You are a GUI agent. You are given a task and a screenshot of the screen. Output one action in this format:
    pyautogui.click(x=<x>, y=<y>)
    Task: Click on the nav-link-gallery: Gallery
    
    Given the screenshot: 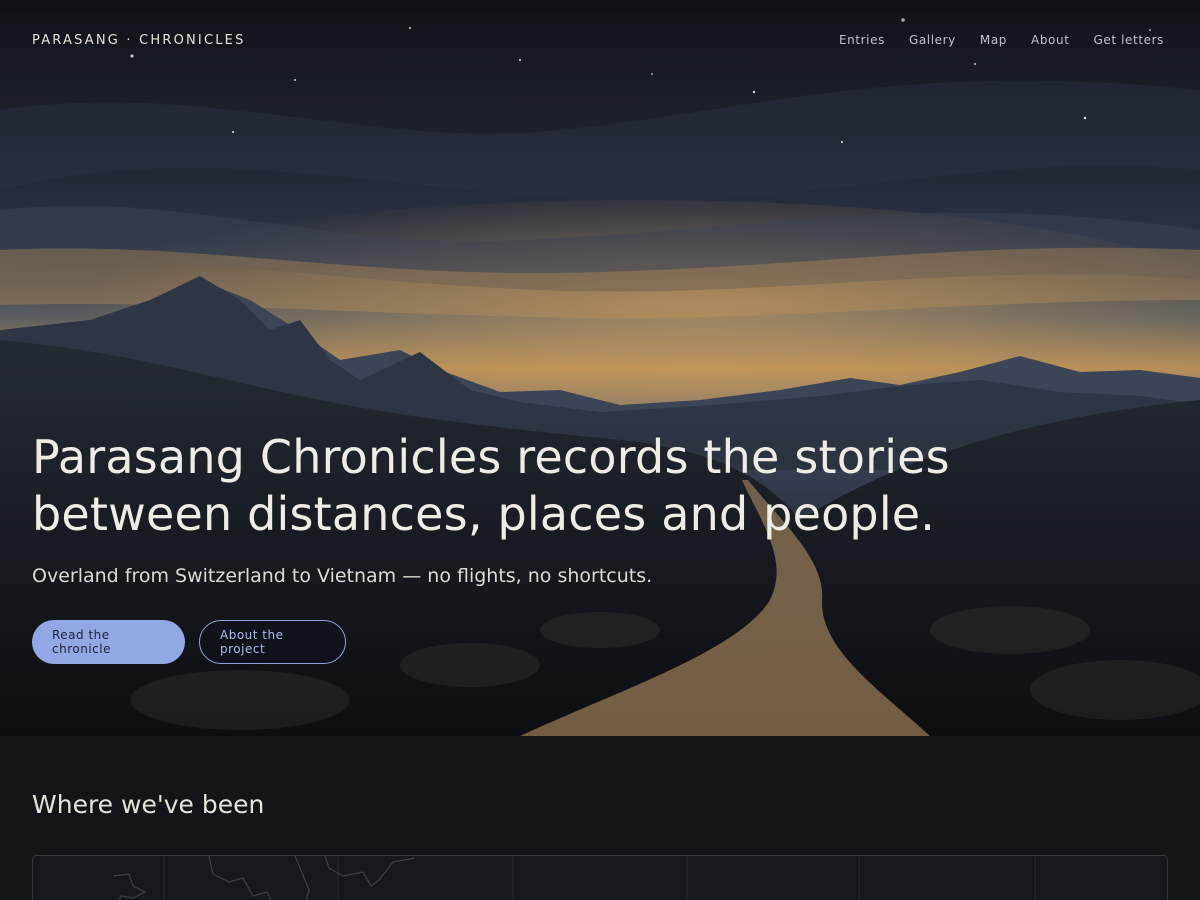 What is the action you would take?
    pyautogui.click(x=932, y=40)
    